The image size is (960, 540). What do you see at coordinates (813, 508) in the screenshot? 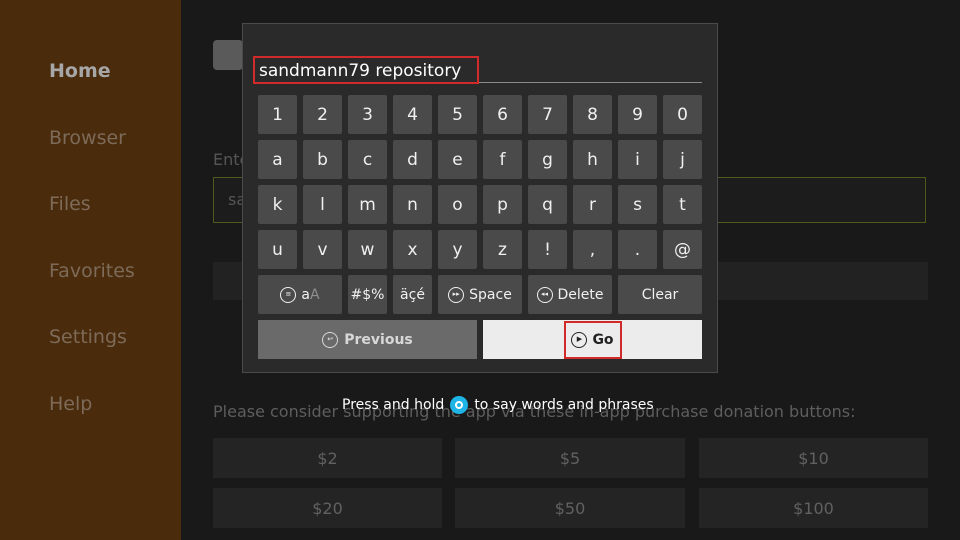
I see `donate-button-100: $100` at bounding box center [813, 508].